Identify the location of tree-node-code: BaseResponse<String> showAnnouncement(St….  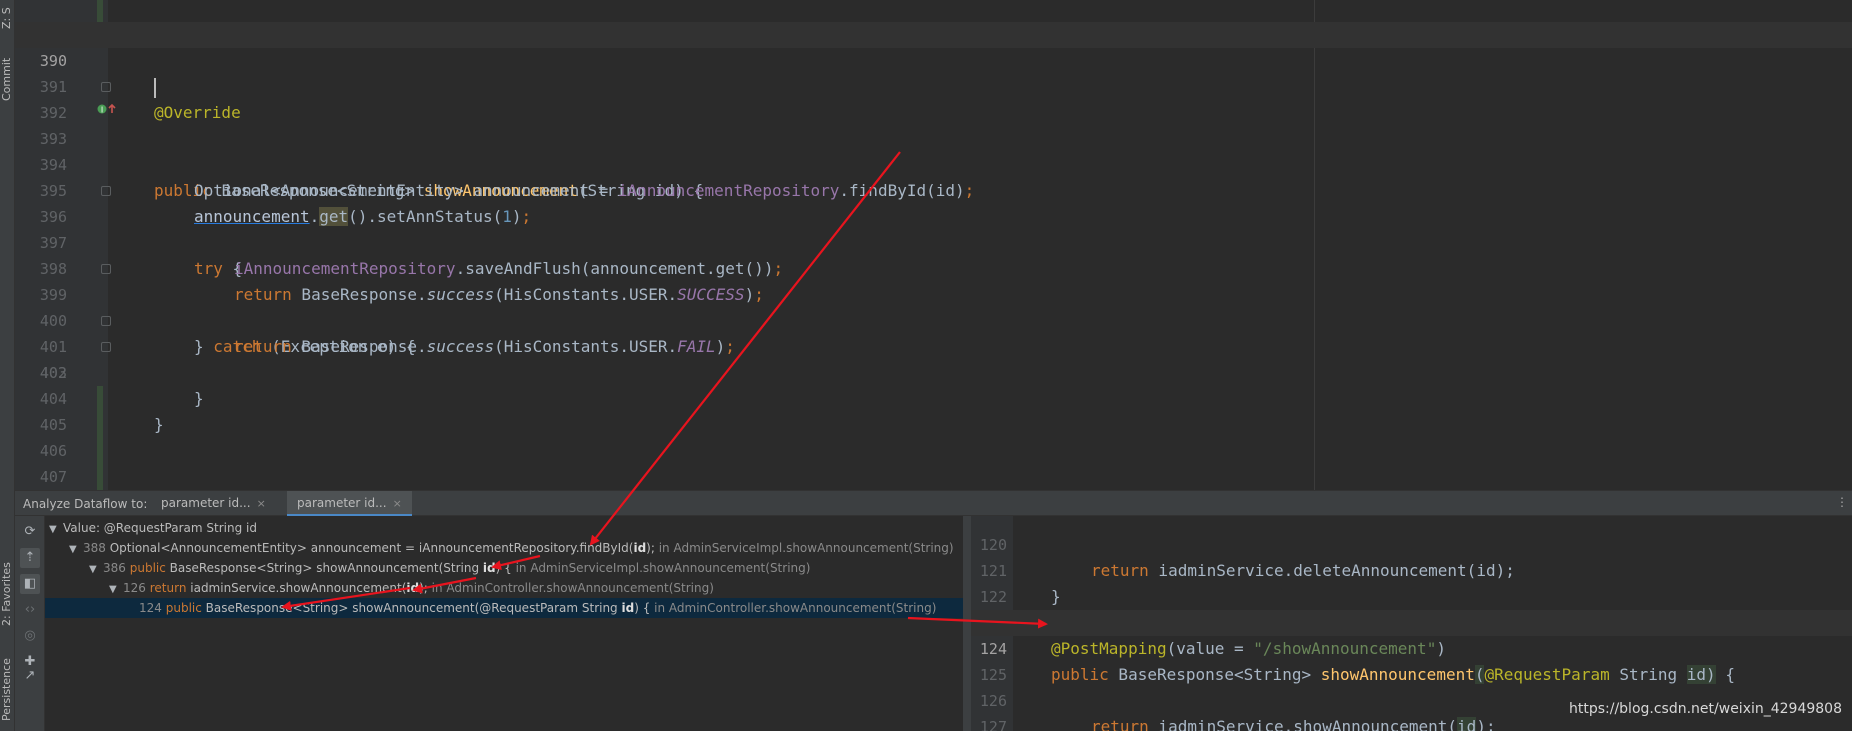
(324, 568).